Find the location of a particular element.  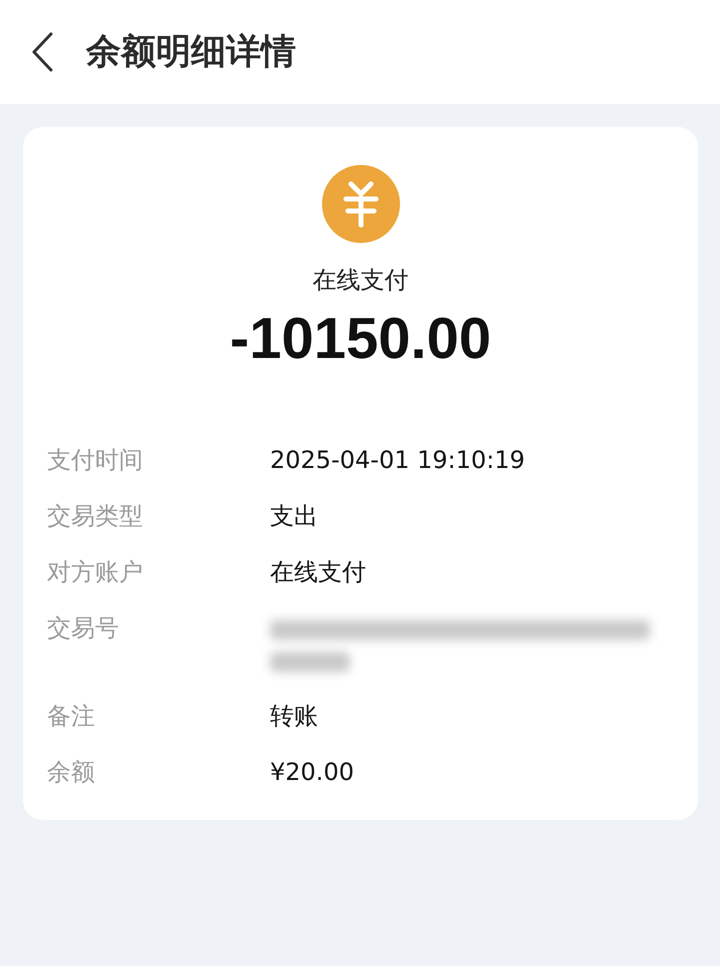

detail-value: 在线支付 is located at coordinates (318, 572).